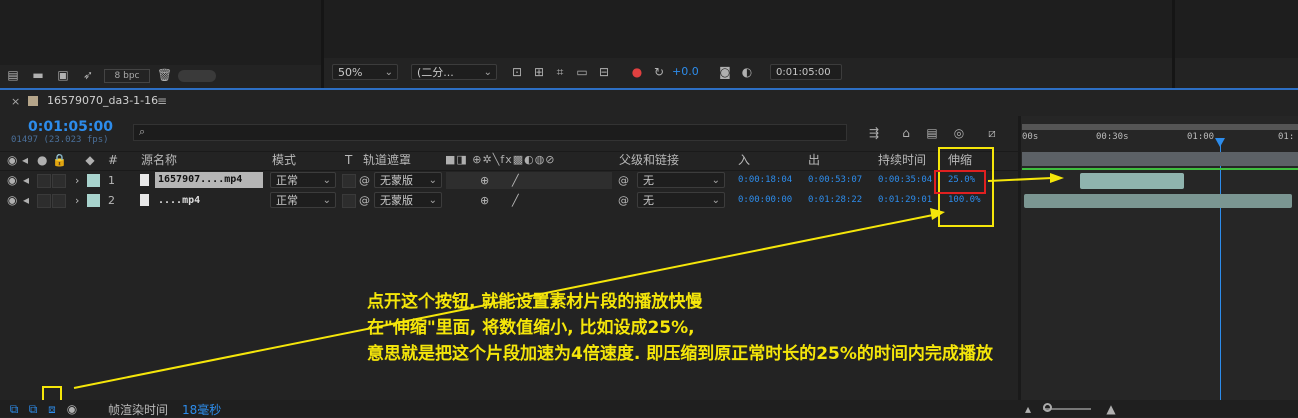 This screenshot has width=1298, height=418. Describe the element at coordinates (1047, 407) in the screenshot. I see `zoom-slider-handle` at that location.